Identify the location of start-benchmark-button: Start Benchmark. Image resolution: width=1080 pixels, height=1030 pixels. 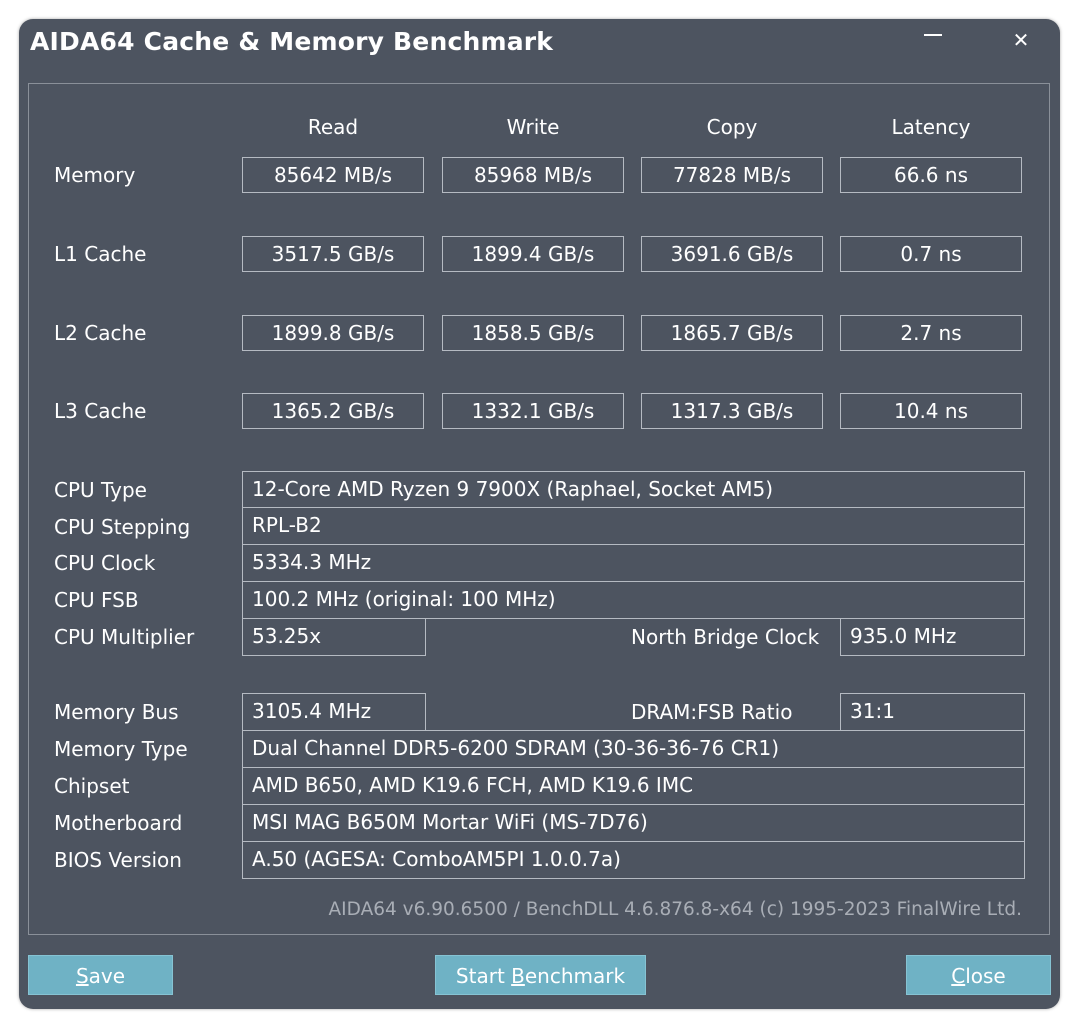
(540, 975).